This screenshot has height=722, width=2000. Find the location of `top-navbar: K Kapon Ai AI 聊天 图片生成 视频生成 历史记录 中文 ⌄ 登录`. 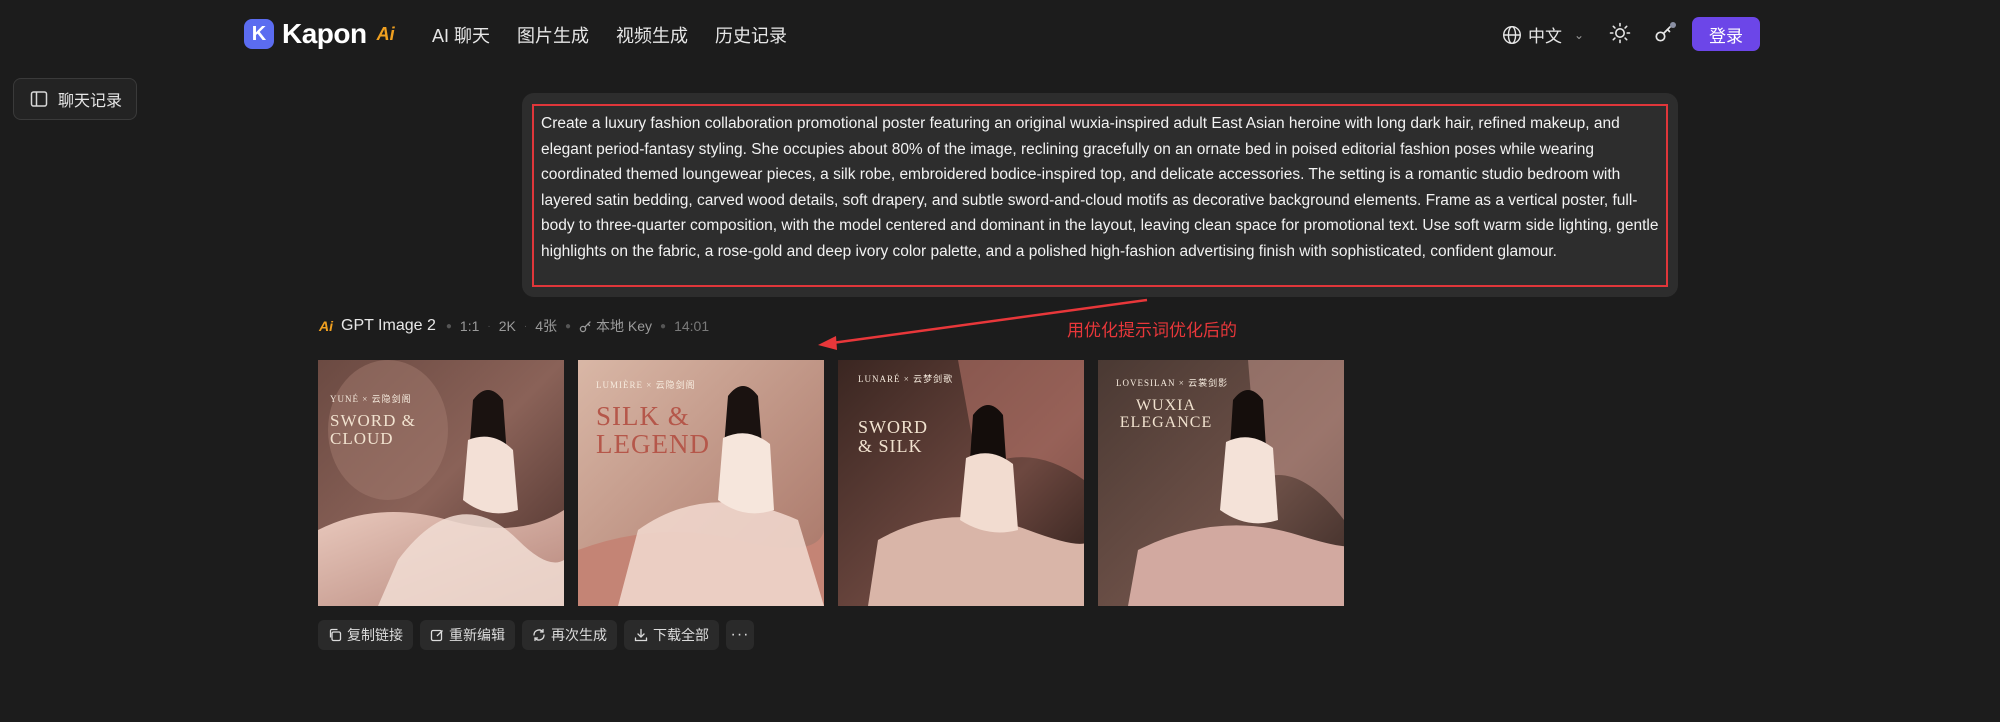

top-navbar: K Kapon Ai AI 聊天 图片生成 视频生成 历史记录 中文 ⌄ 登录 is located at coordinates (1000, 34).